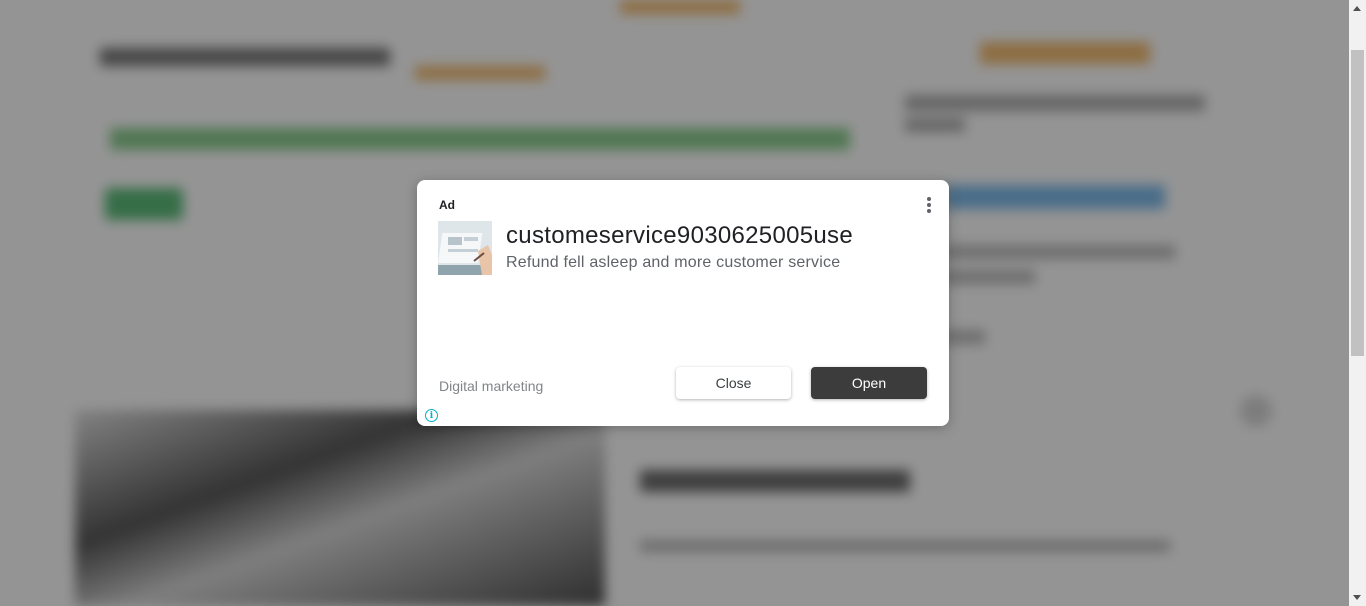  What do you see at coordinates (1357, 203) in the screenshot?
I see `scrollbar-thumb` at bounding box center [1357, 203].